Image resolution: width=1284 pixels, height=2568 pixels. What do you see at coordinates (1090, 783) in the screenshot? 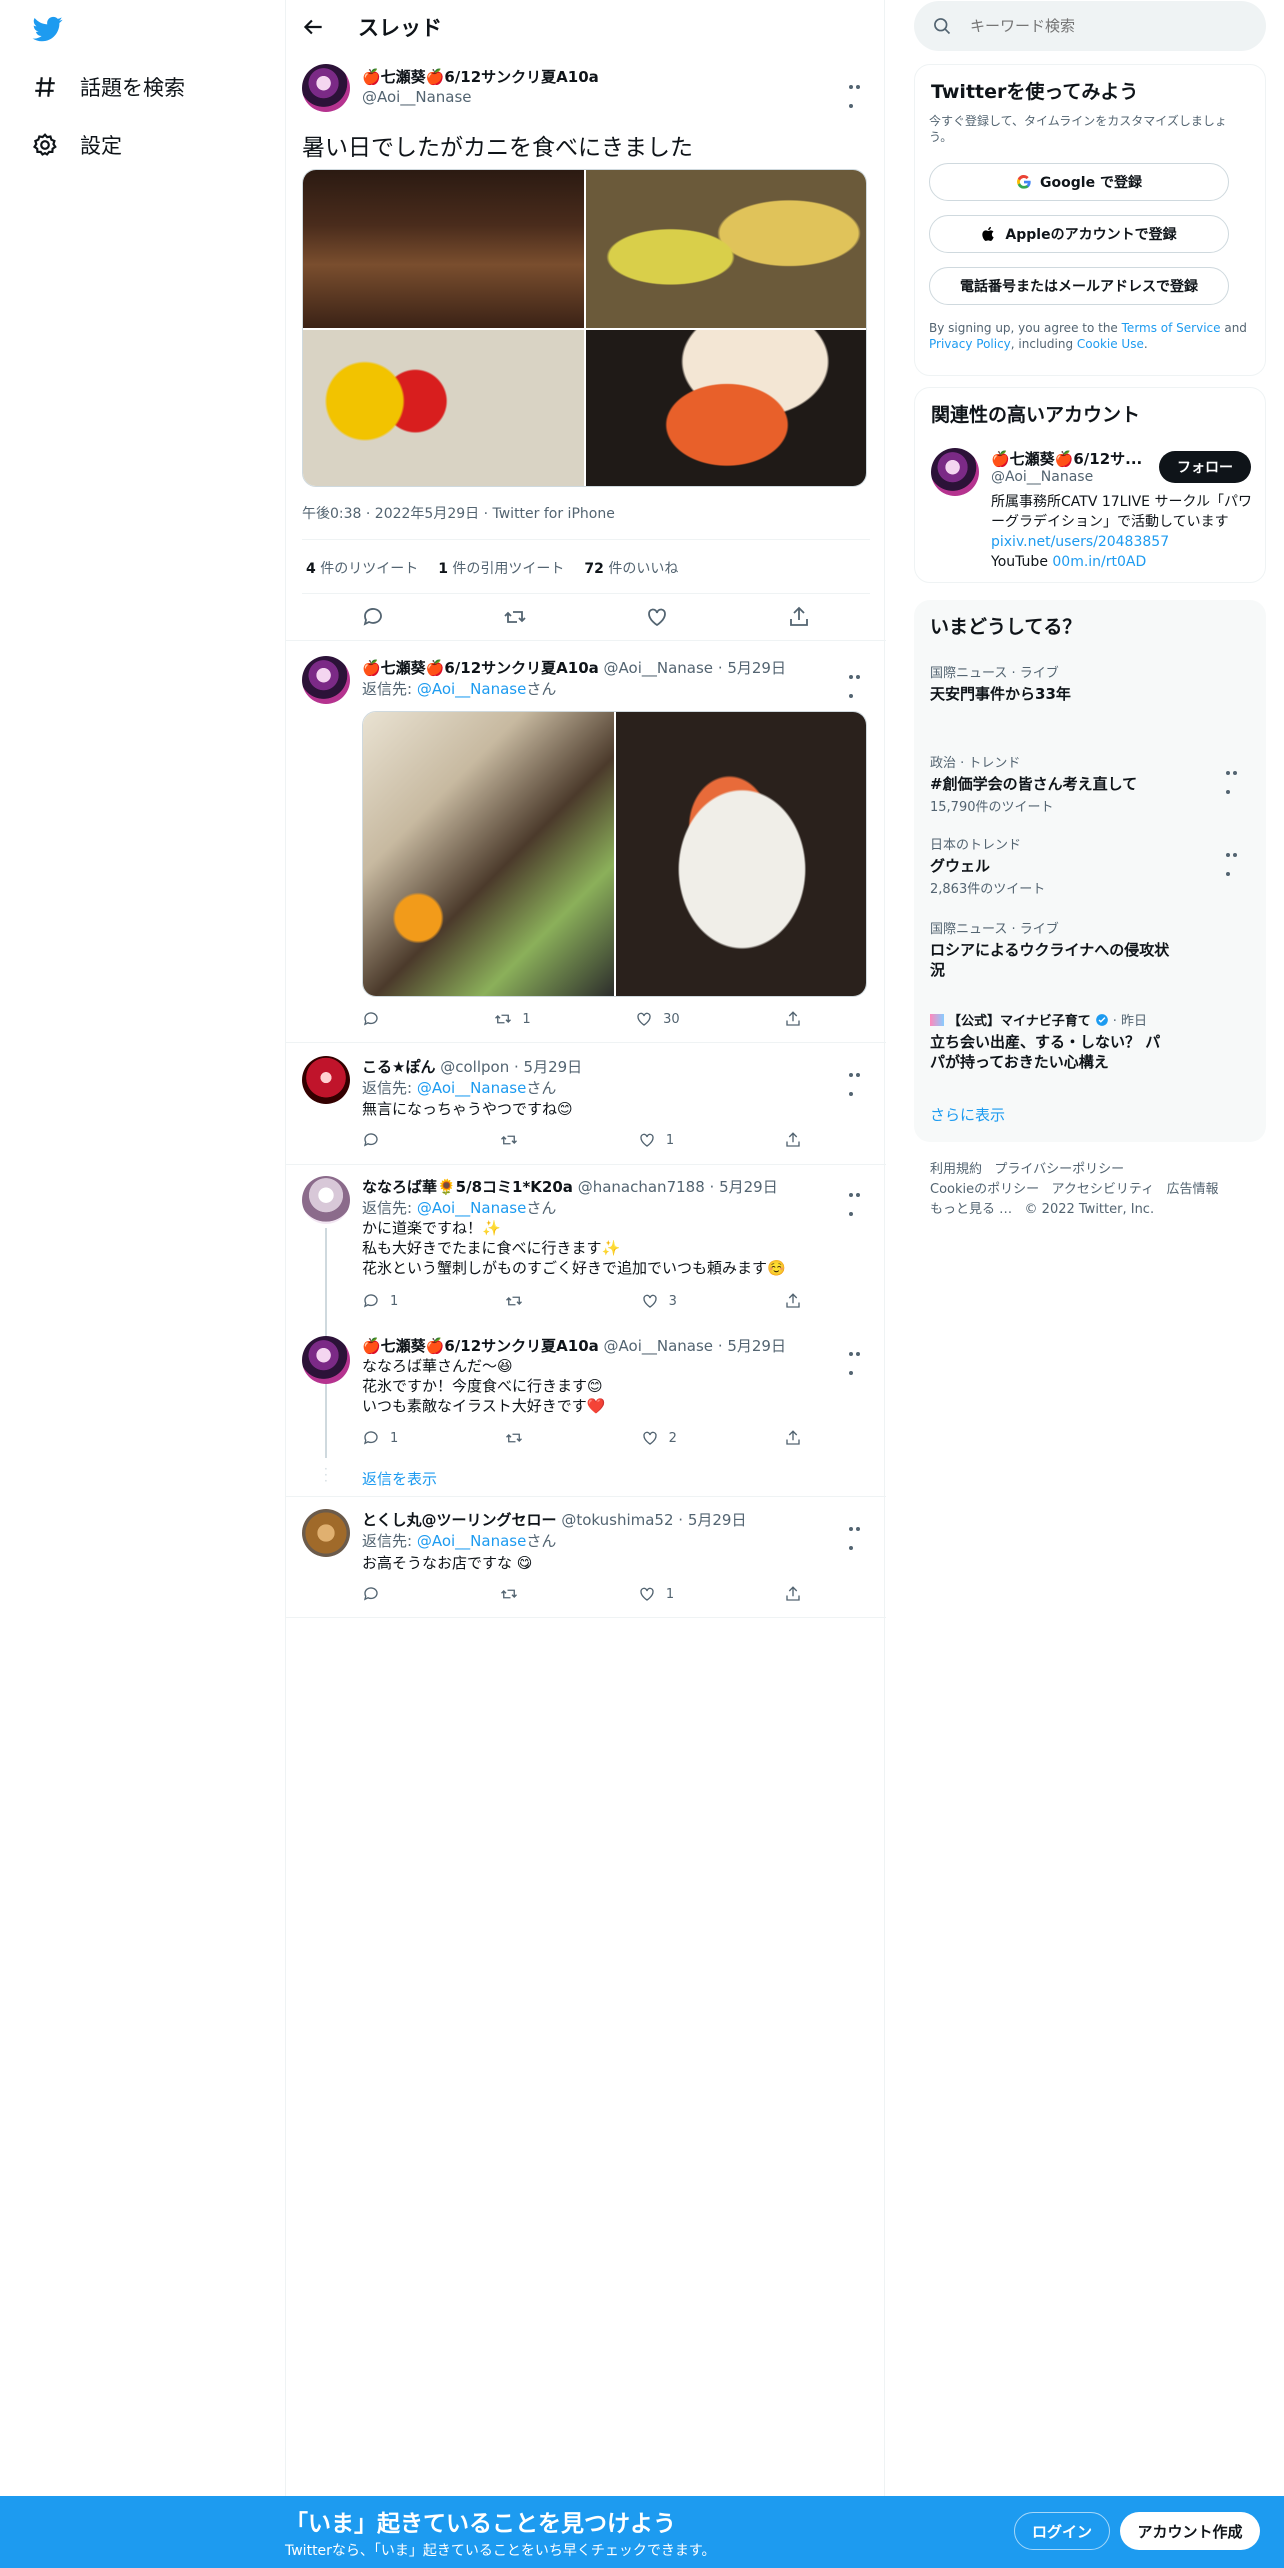
I see `trend-item: 政治 · トレンド #創価学会の皆さん考え直して 15,790件のツイート` at bounding box center [1090, 783].